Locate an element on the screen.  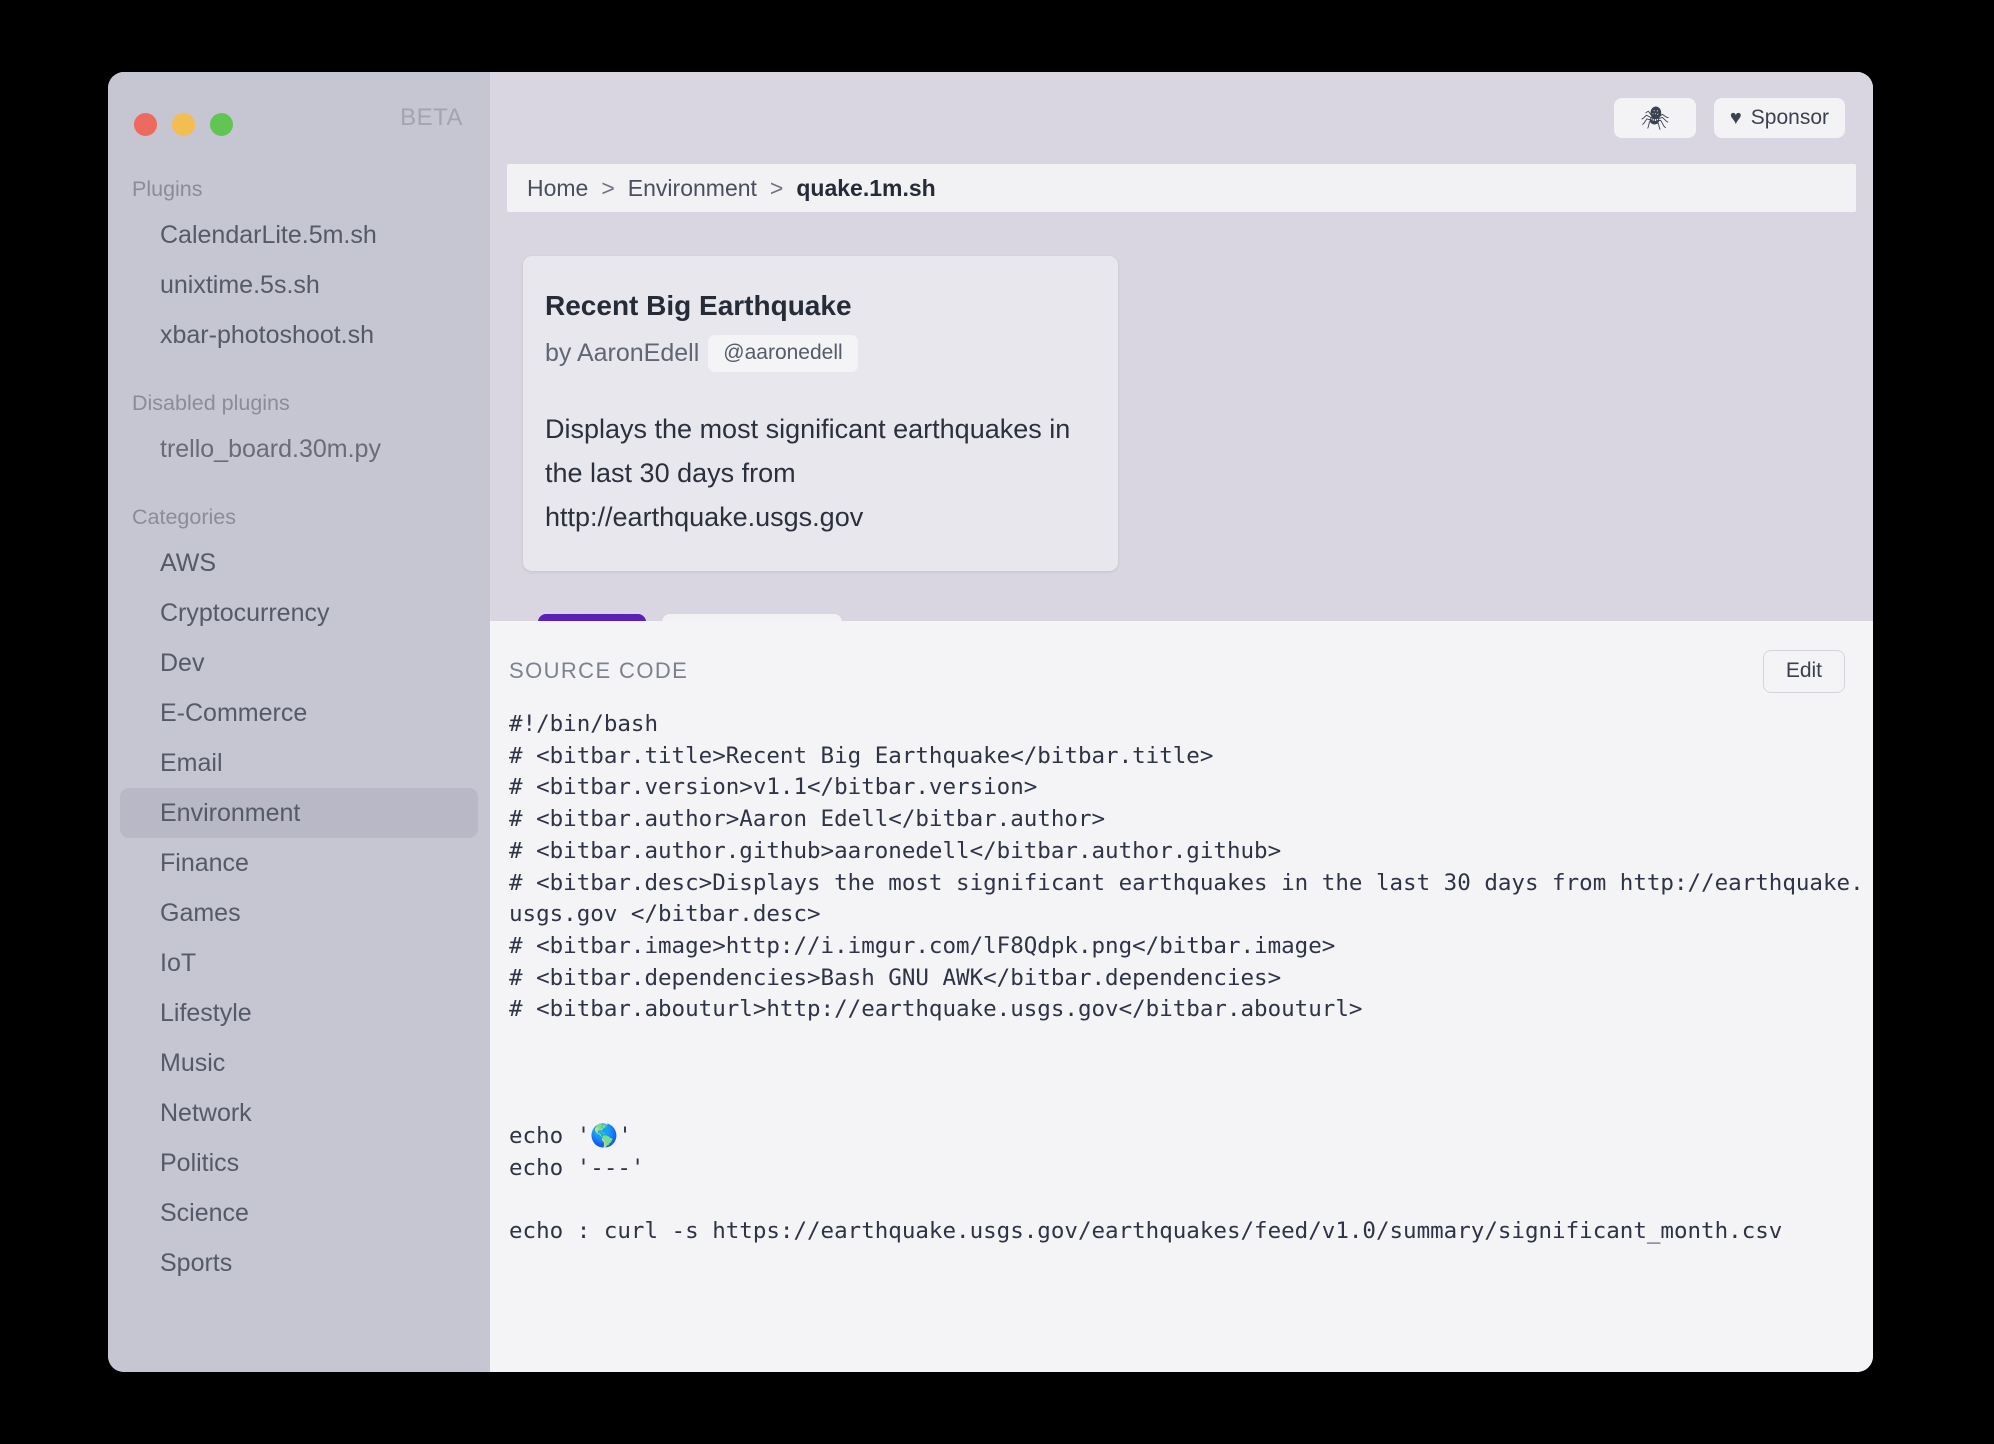
sidebar-item-games: Games is located at coordinates (299, 913).